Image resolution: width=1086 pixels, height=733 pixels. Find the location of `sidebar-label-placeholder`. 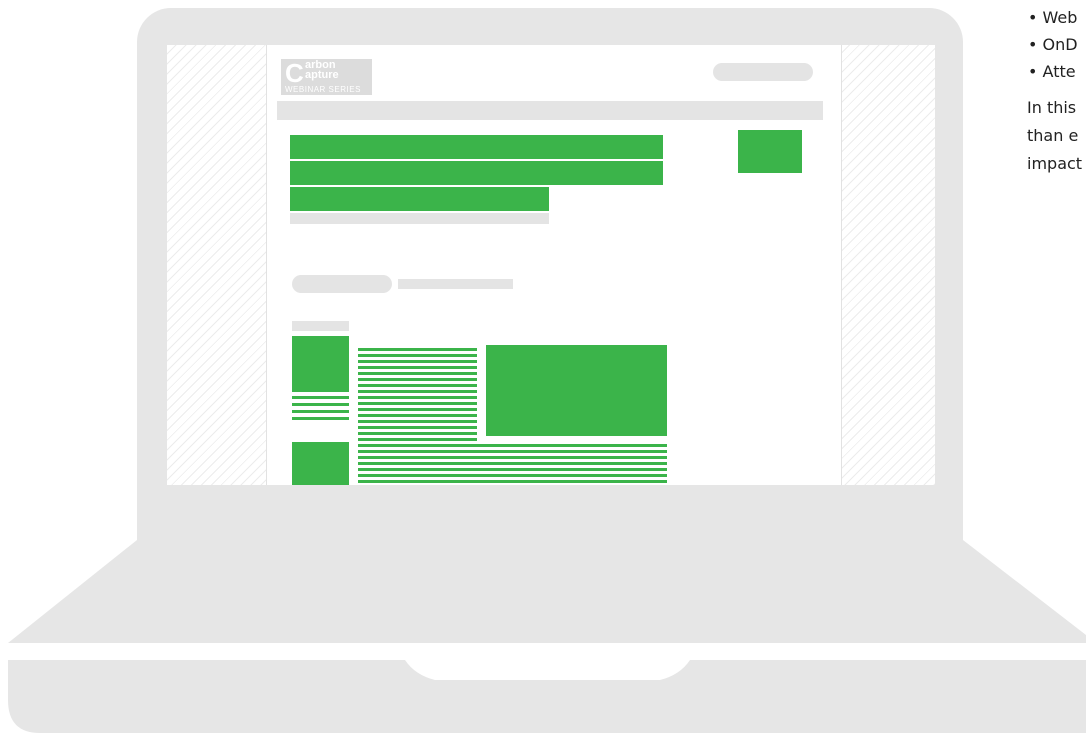

sidebar-label-placeholder is located at coordinates (320, 326).